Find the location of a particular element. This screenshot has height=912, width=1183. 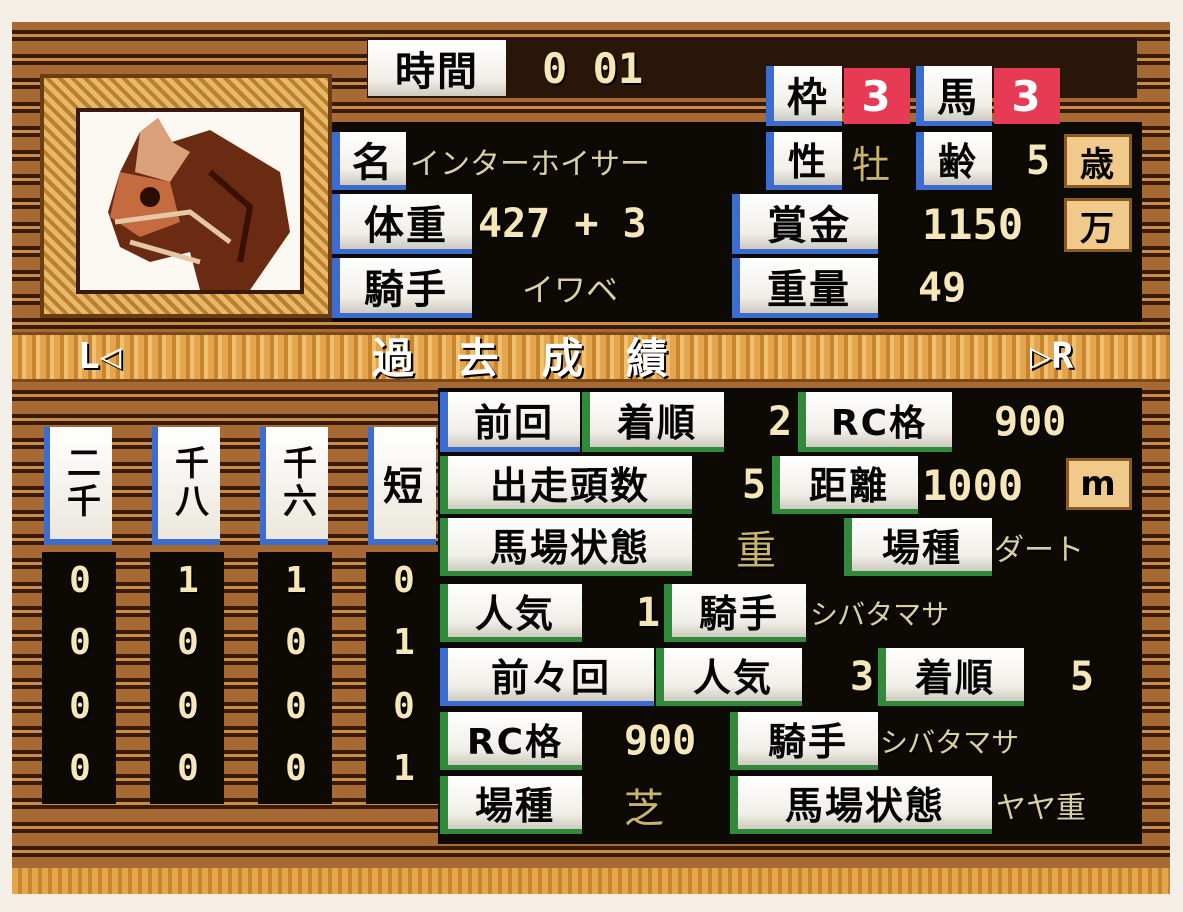

race-before-label: 前々回 is located at coordinates (547, 677).